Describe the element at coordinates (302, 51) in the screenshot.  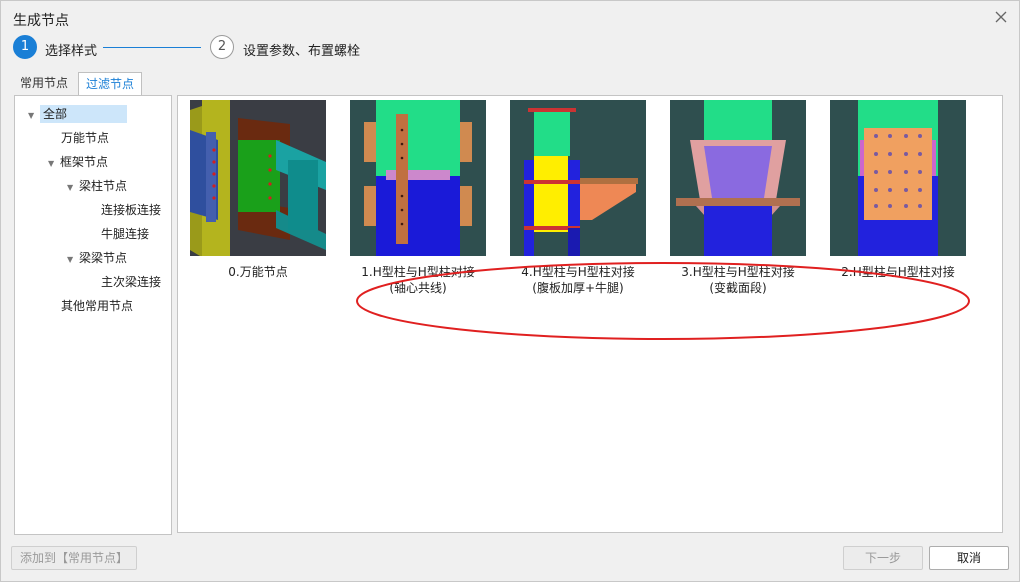
I see `step-2-label: 设置参数、布置螺栓` at that location.